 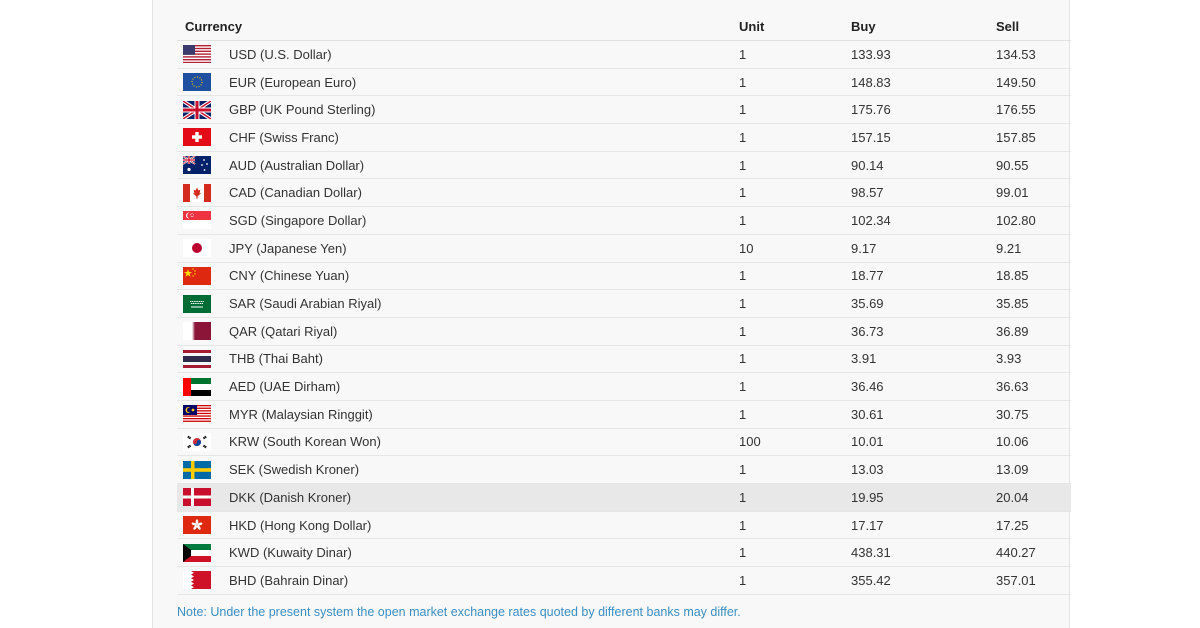 What do you see at coordinates (479, 303) in the screenshot?
I see `currency-cell: SAR (Saudi Arabian Riyal)` at bounding box center [479, 303].